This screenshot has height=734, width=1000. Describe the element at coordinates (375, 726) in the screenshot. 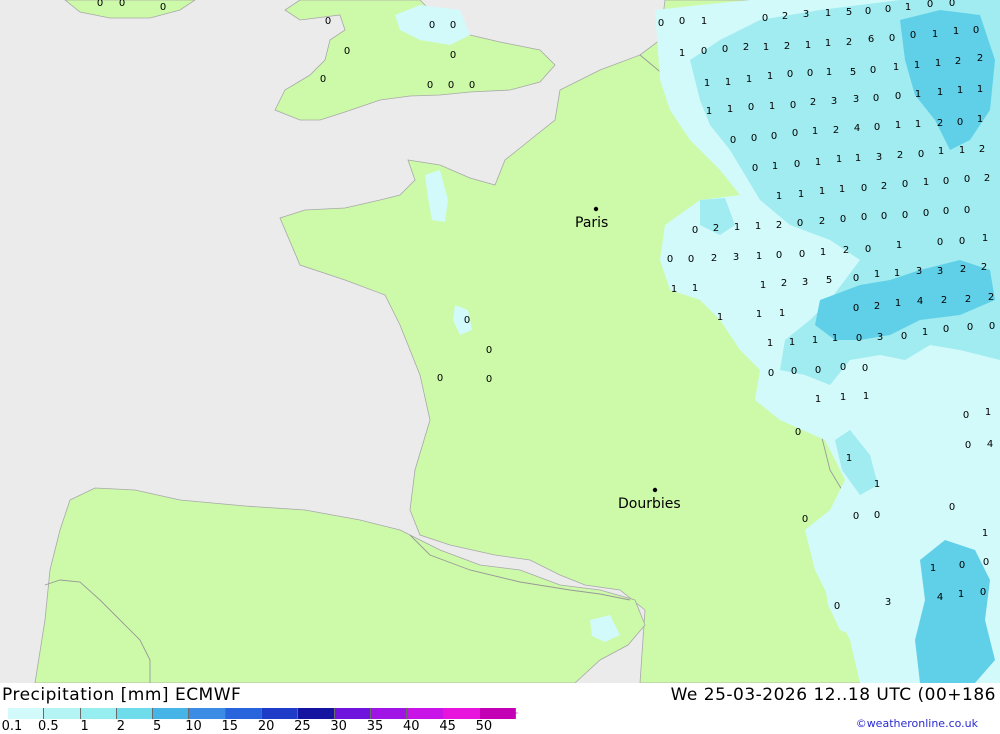

I see `legend-label: 35` at that location.